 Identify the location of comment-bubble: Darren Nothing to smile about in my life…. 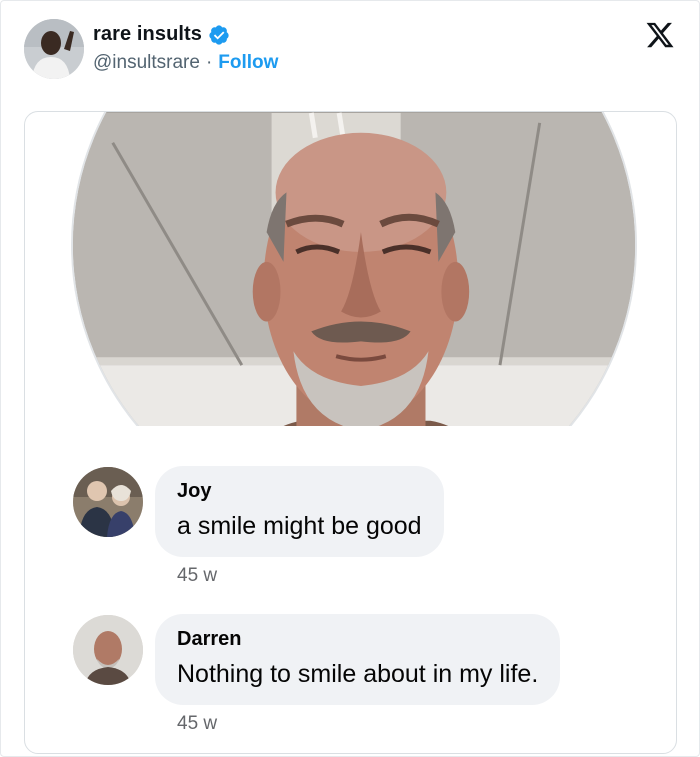
(358, 659).